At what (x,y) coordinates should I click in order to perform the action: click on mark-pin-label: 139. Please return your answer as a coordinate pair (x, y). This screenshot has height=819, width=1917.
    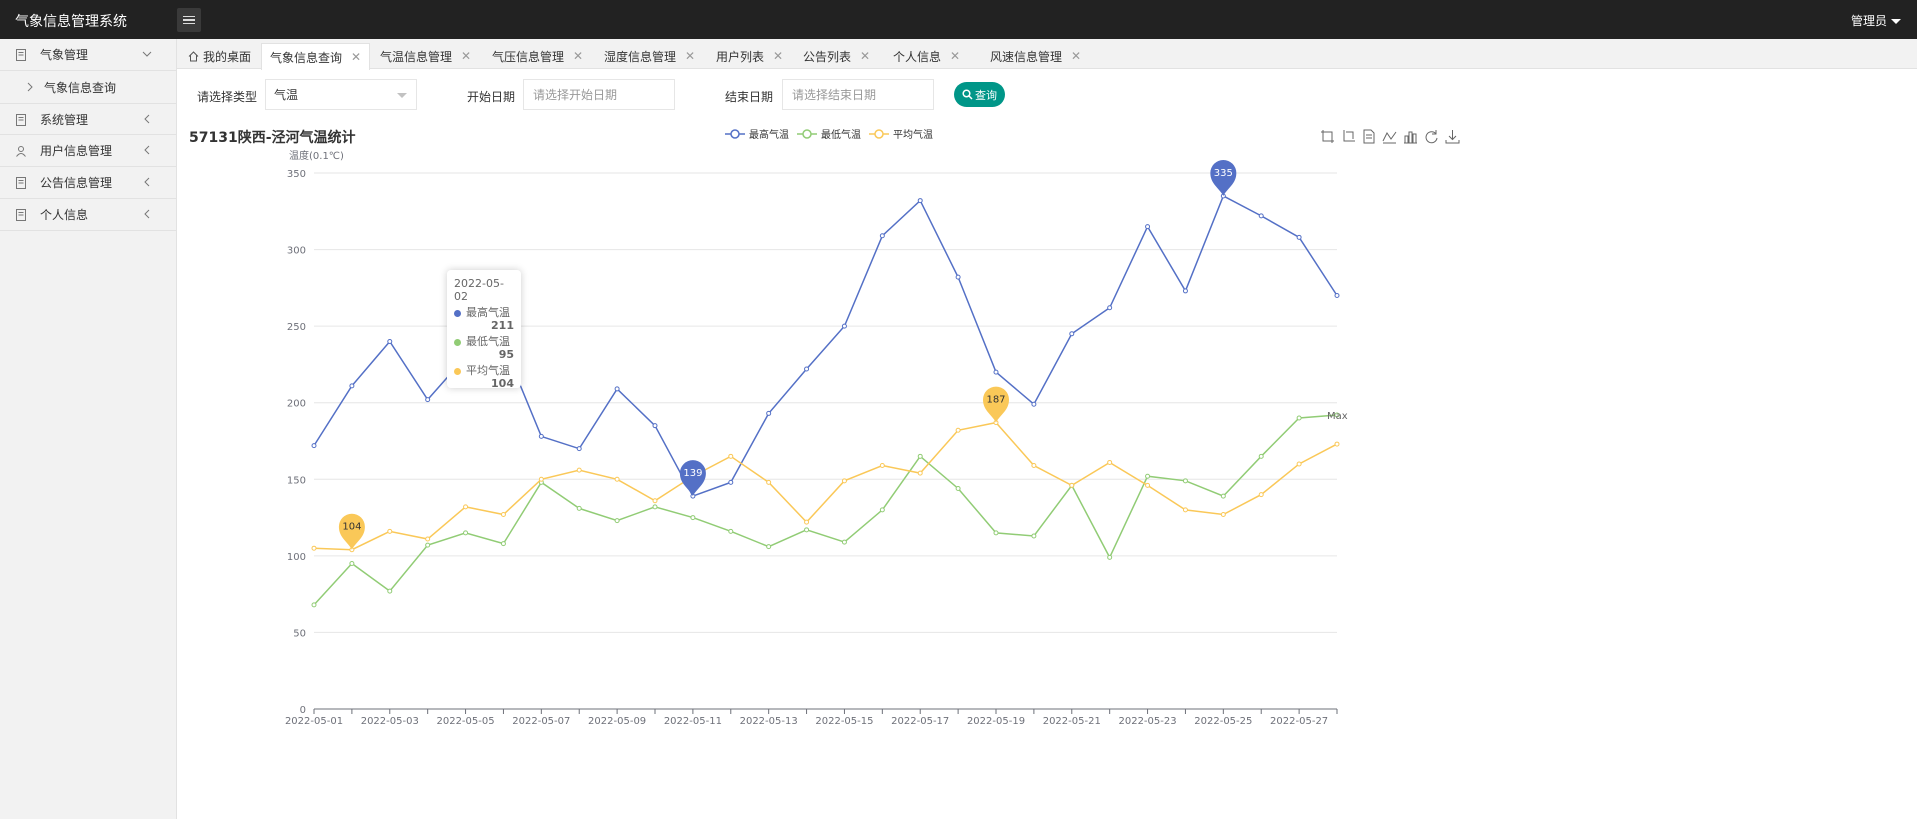
    Looking at the image, I should click on (692, 473).